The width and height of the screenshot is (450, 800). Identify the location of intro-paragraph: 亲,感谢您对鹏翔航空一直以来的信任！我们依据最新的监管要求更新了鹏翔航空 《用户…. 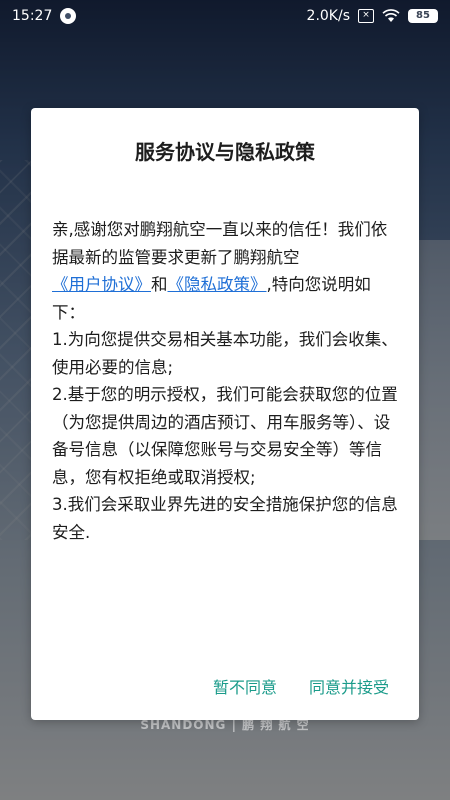
(226, 271).